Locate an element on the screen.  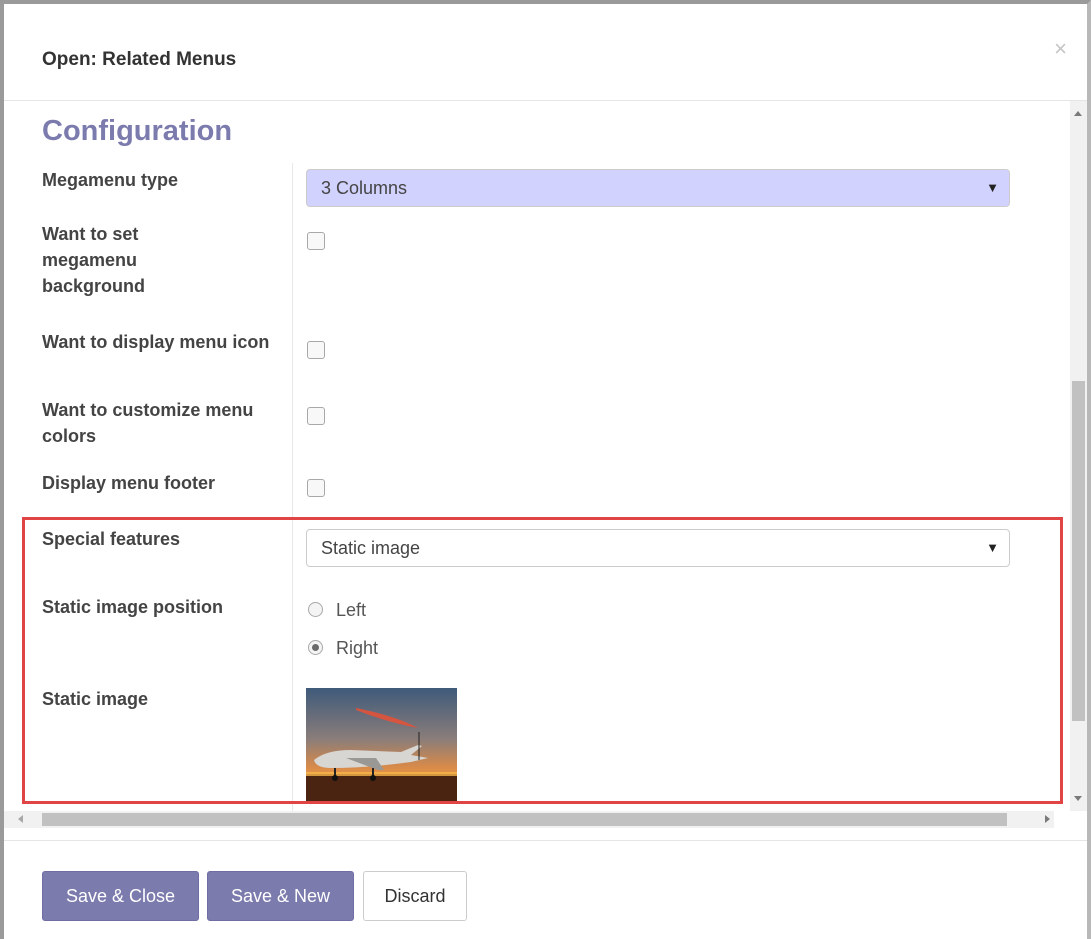
radio-left is located at coordinates (315, 609).